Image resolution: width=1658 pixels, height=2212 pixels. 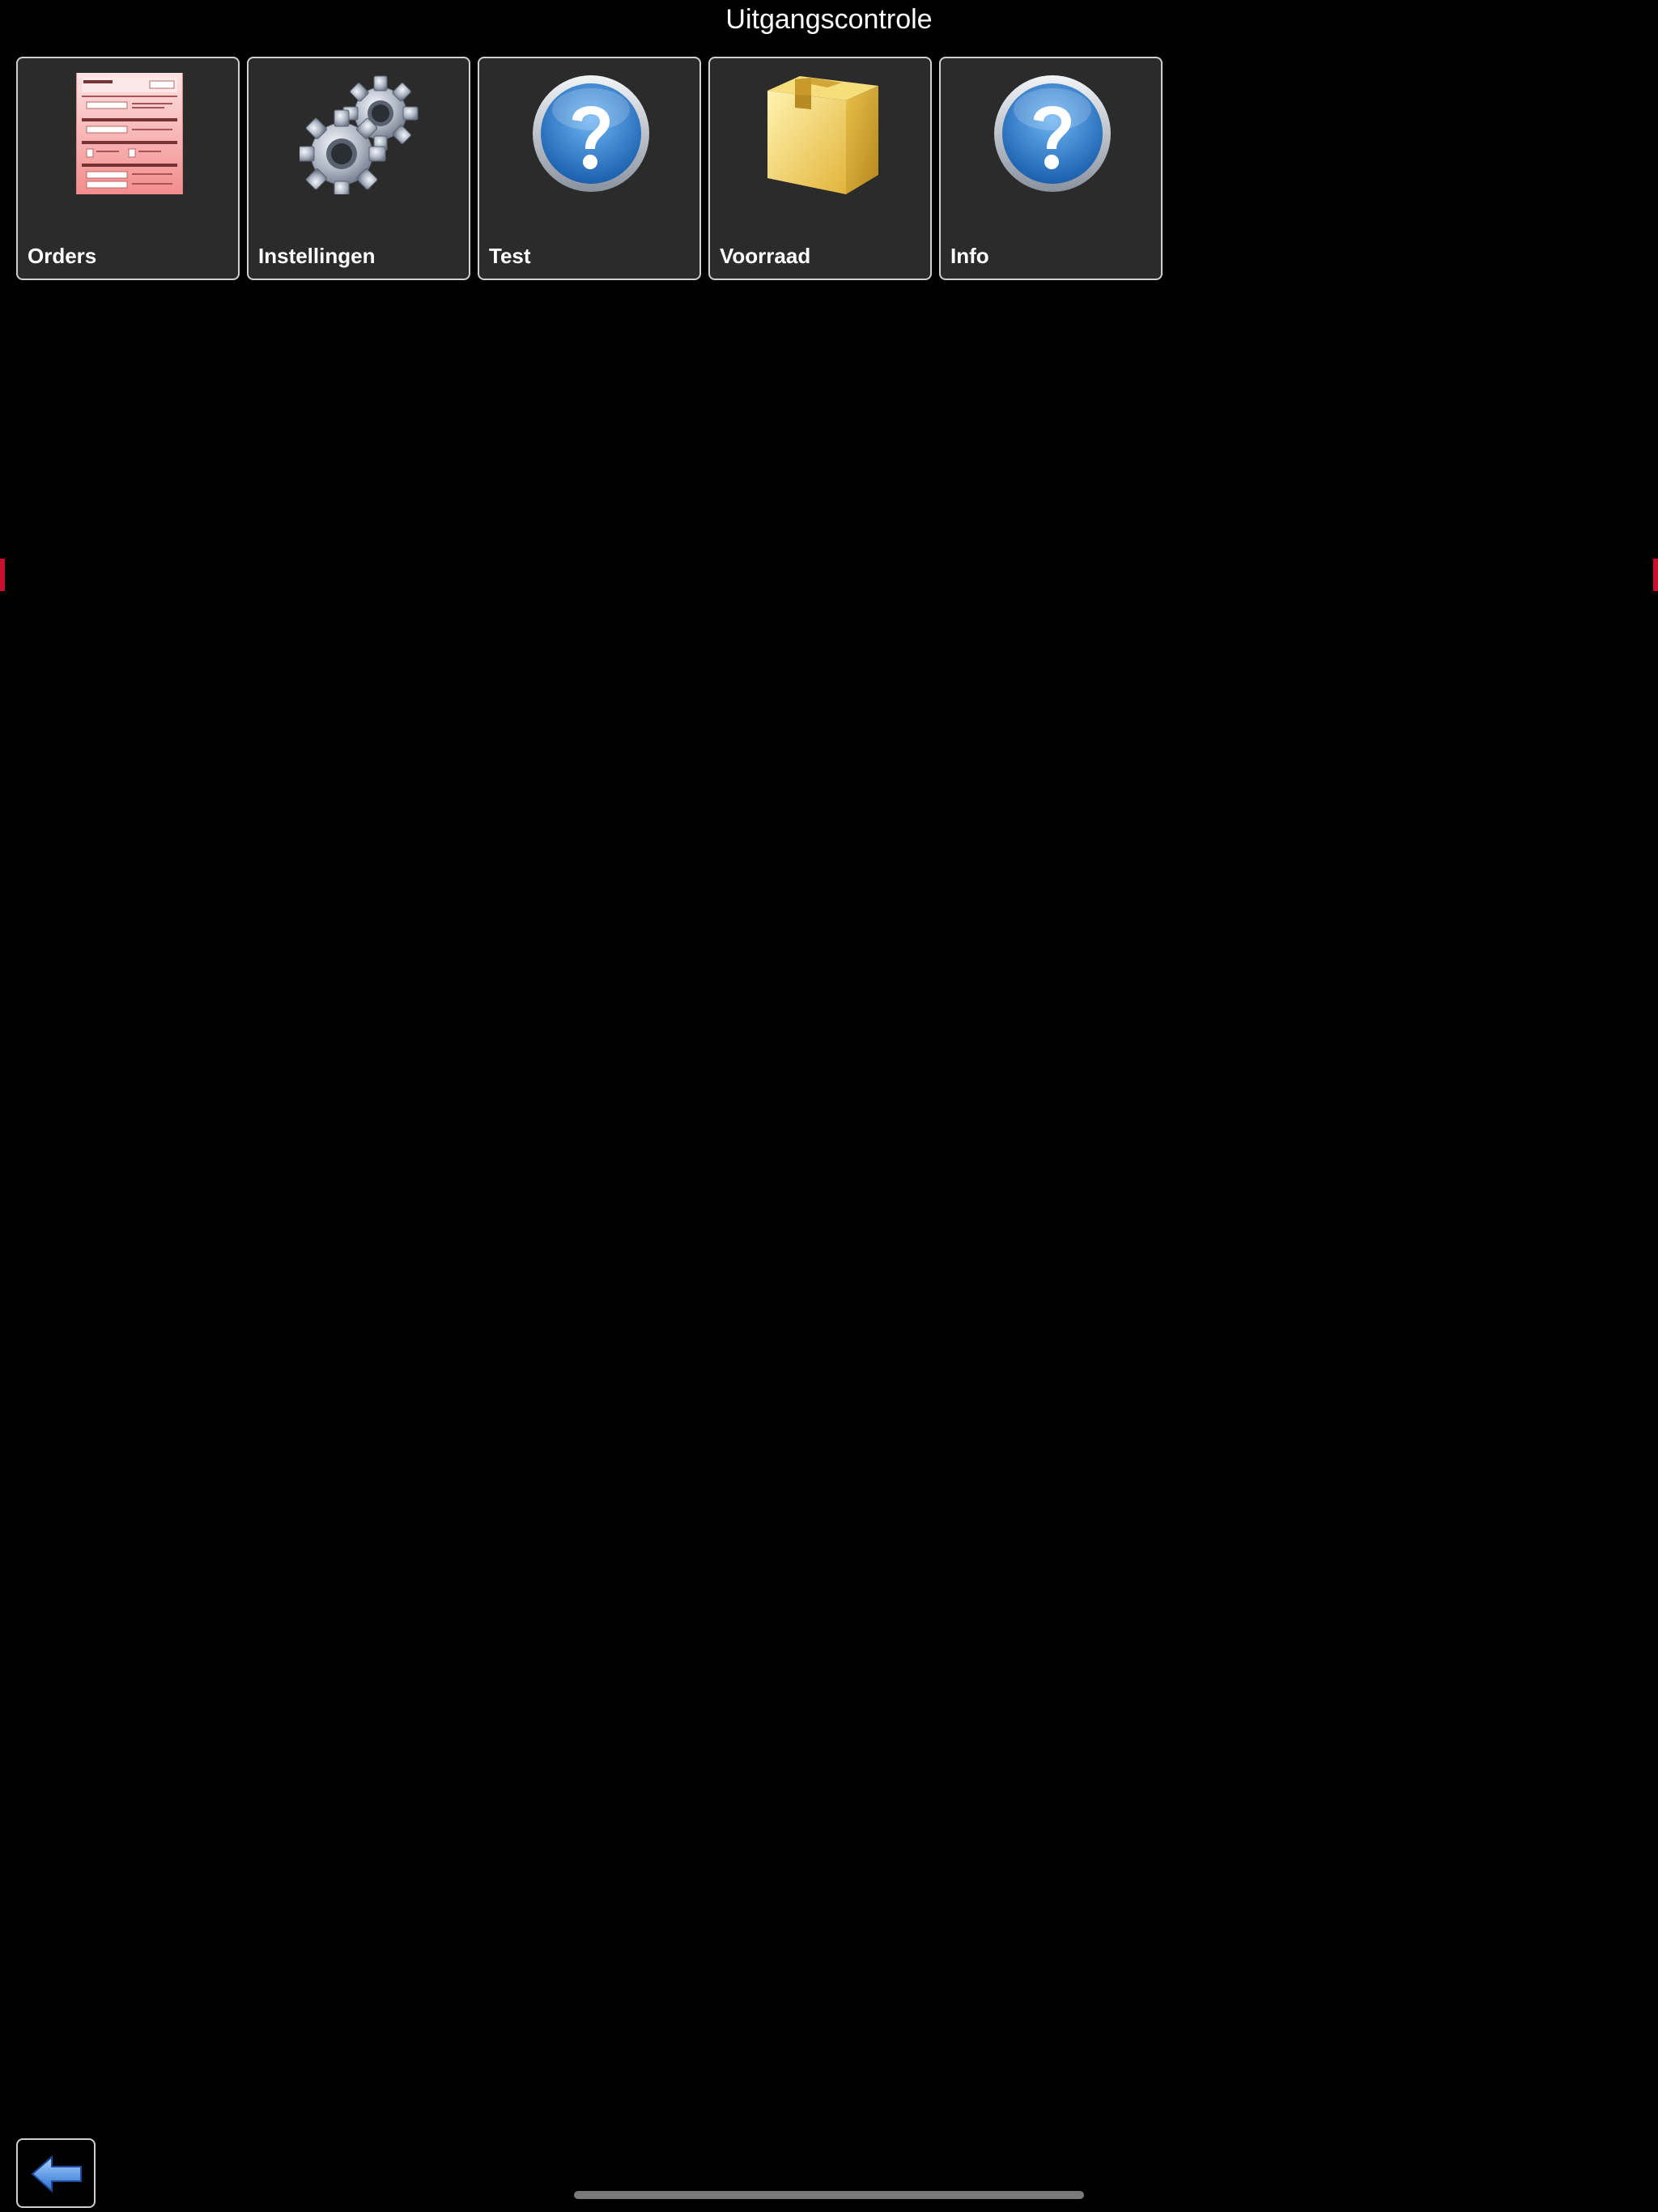 I want to click on tile-orders: Orders, so click(x=128, y=168).